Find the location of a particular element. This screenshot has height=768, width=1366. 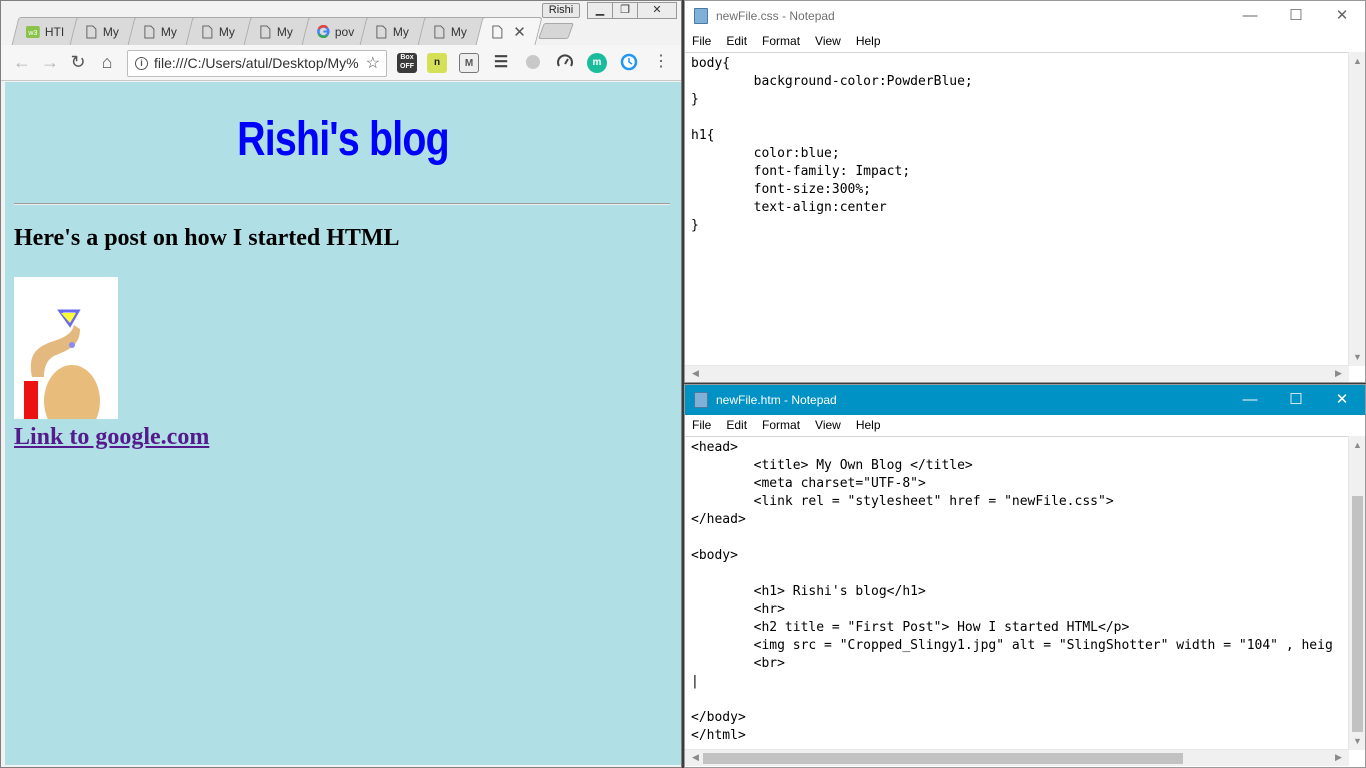

window-title: newFile.css - Notepad is located at coordinates (775, 16).